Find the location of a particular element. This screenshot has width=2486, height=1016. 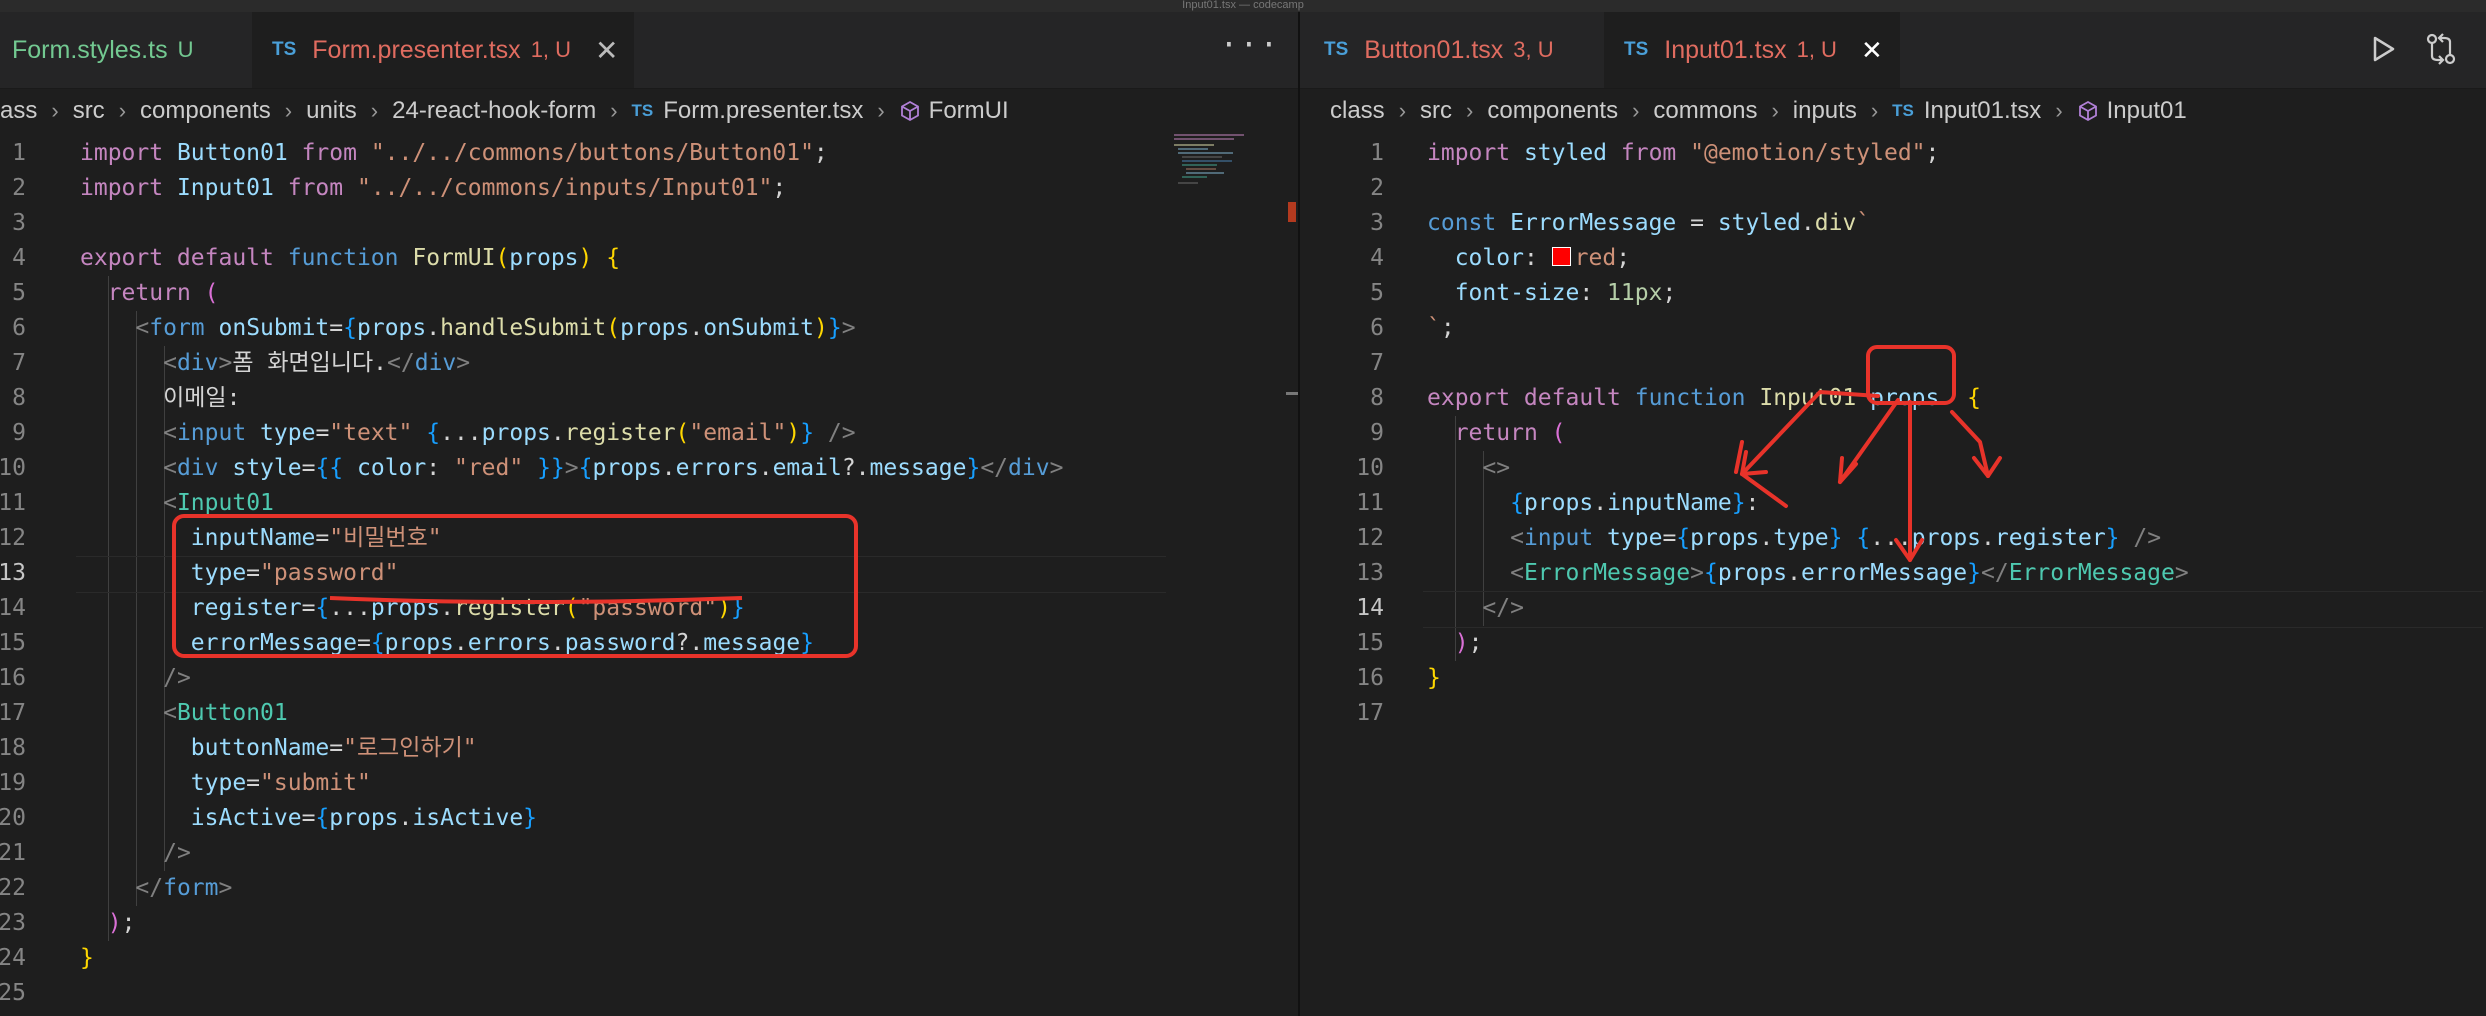

code-token: "비밀번호" is located at coordinates (385, 538).